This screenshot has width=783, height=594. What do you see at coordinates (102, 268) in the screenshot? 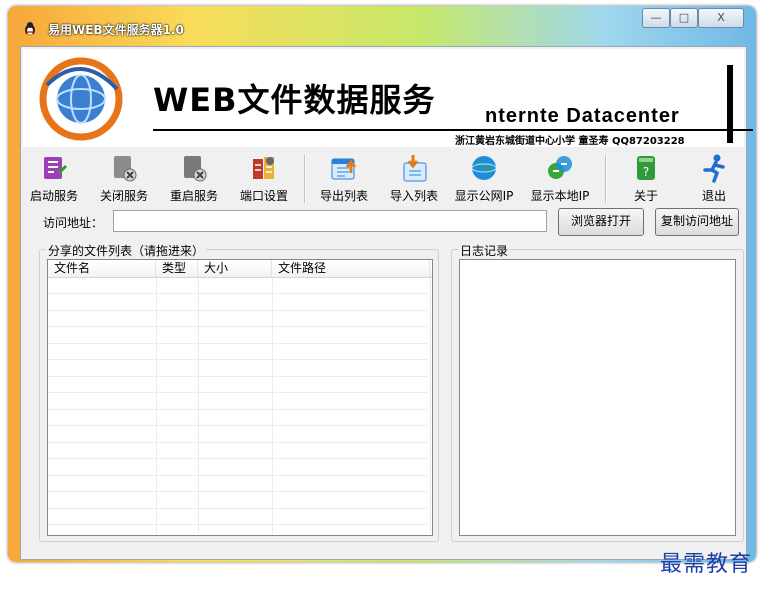
I see `column-header-filename: 文件名` at bounding box center [102, 268].